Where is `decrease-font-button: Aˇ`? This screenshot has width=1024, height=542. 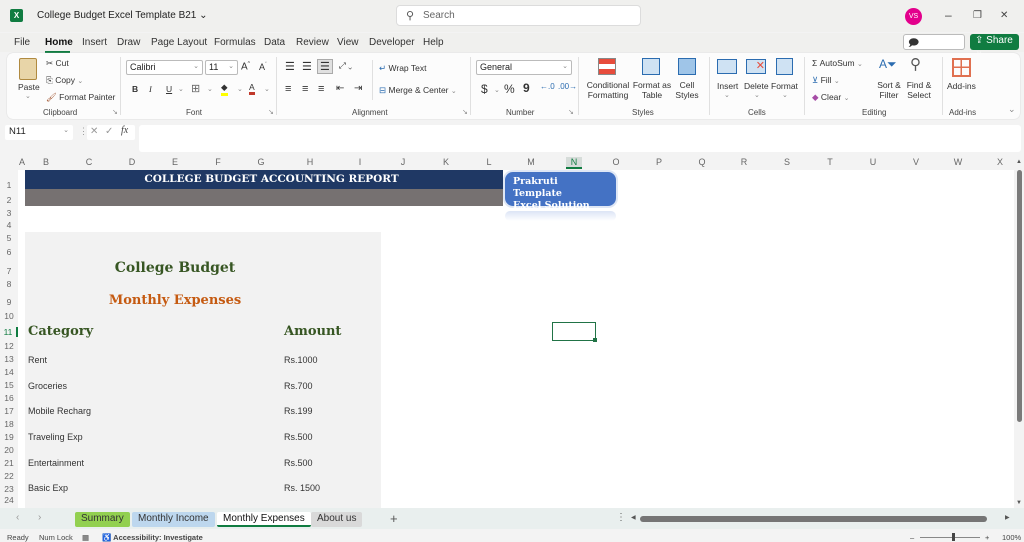 decrease-font-button: Aˇ is located at coordinates (263, 67).